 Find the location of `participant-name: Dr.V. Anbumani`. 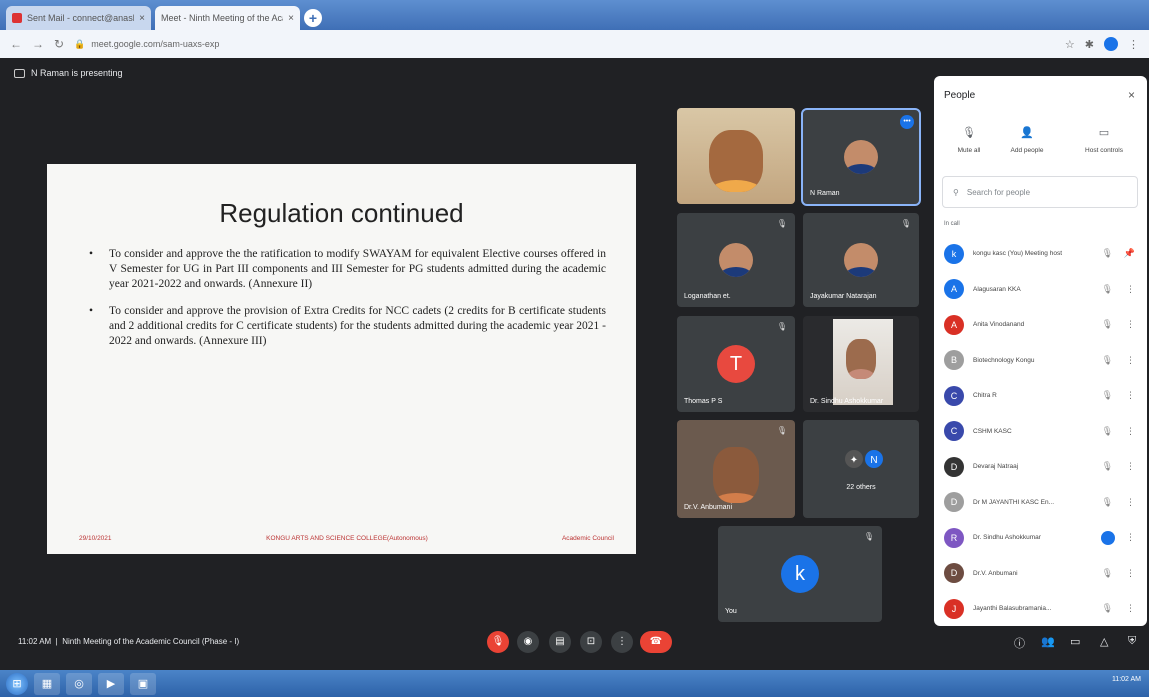

participant-name: Dr.V. Anbumani is located at coordinates (995, 573).